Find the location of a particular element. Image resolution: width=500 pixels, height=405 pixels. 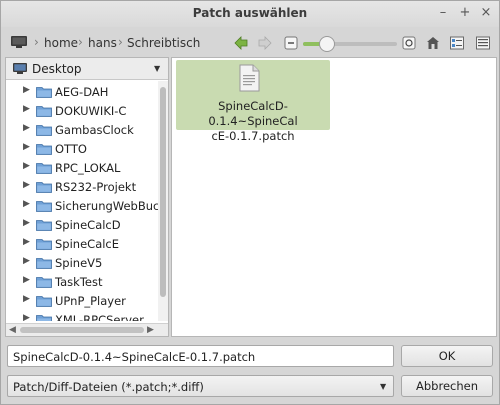

file-item-selected: SpineCalcD-0.1.4~SpineCal cE-0.1.7.patch is located at coordinates (253, 101).